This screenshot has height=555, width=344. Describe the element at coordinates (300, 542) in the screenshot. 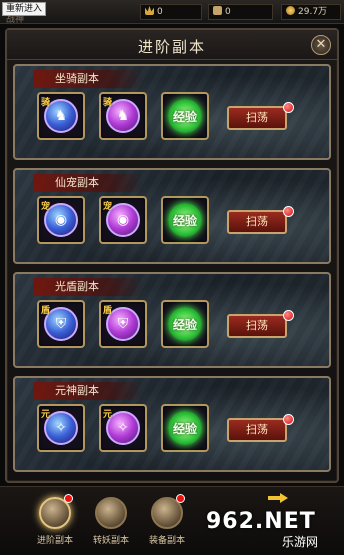

I see `watermark-sub: 乐游网` at that location.